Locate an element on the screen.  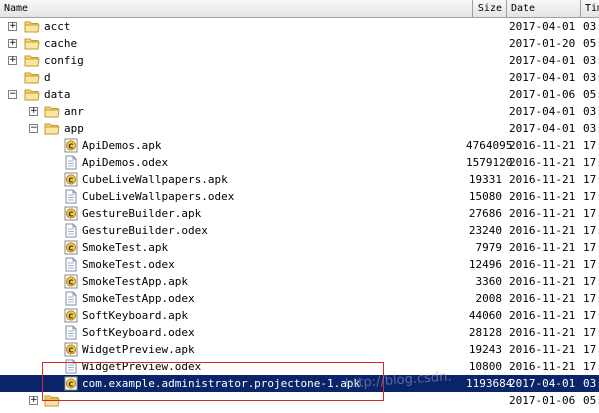
column-header-time: Tim is located at coordinates (590, 8).